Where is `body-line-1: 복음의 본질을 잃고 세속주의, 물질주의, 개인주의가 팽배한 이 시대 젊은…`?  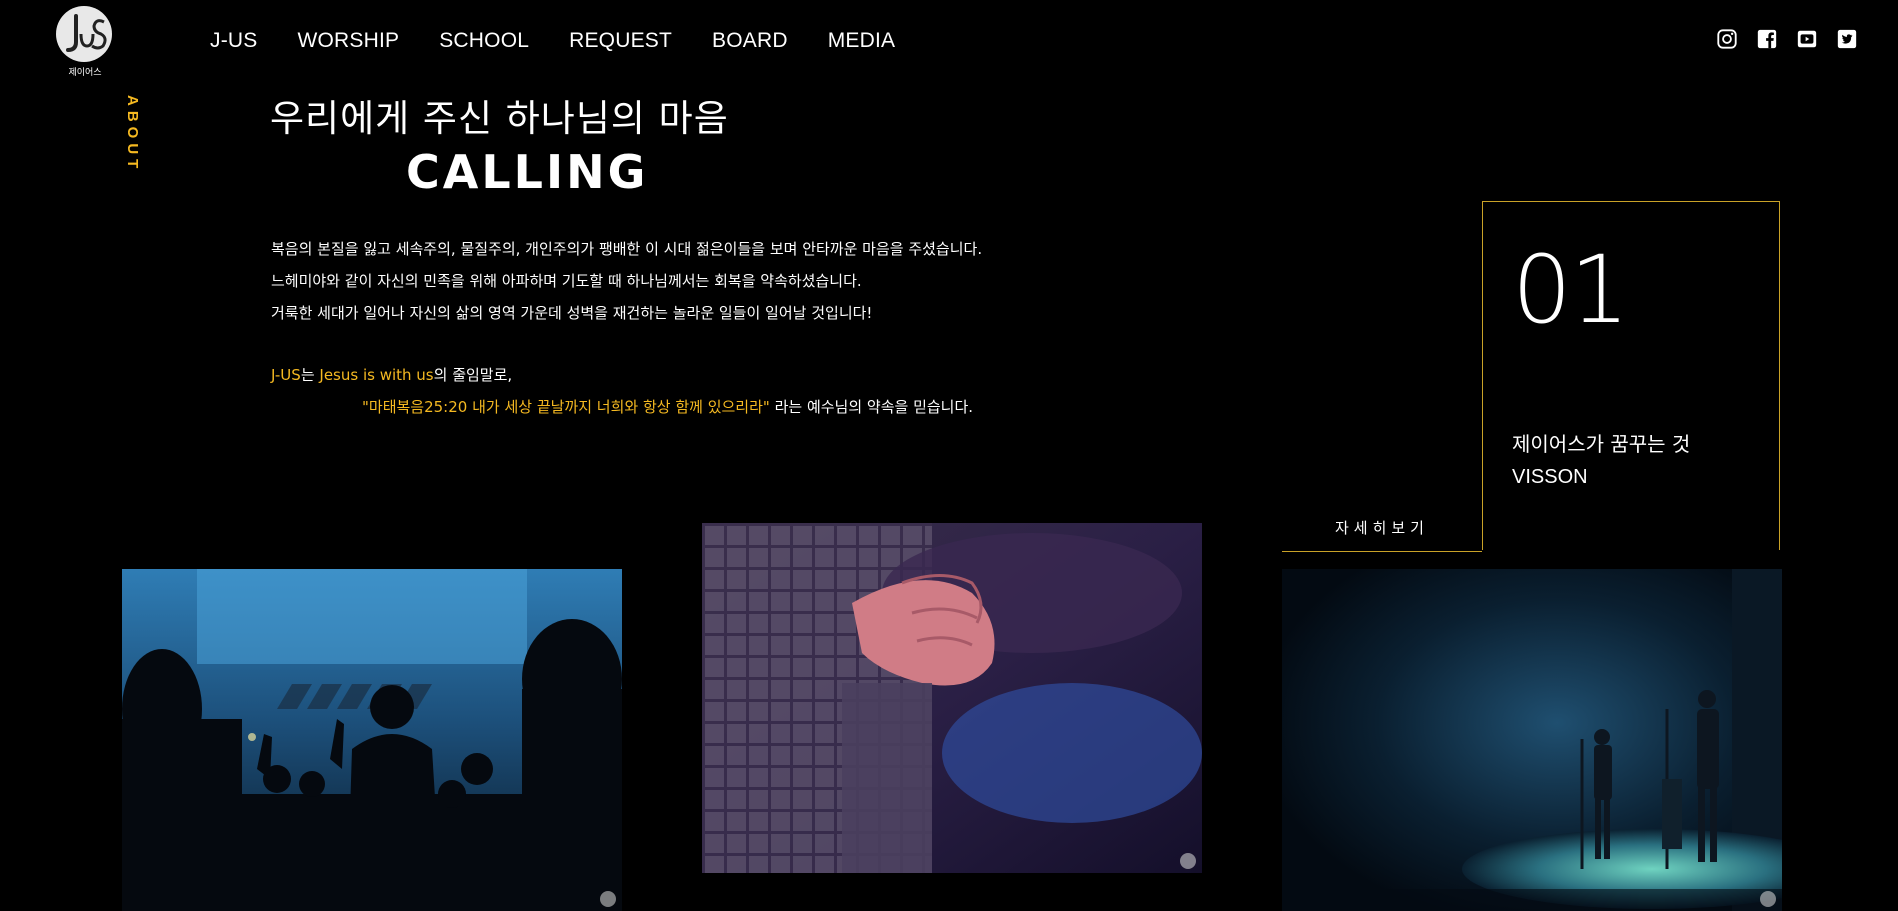 body-line-1: 복음의 본질을 잃고 세속주의, 물질주의, 개인주의가 팽배한 이 시대 젊은… is located at coordinates (627, 249).